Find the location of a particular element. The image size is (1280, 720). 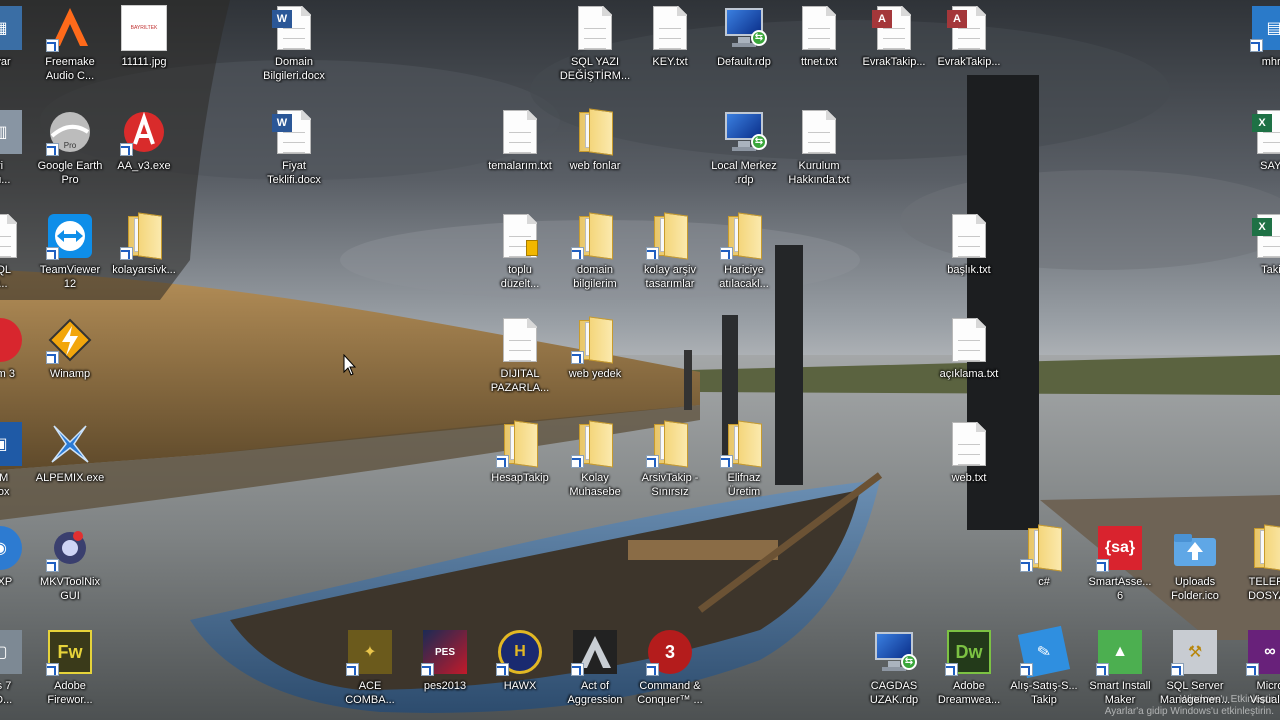

desktop-icon-alpemix: ALPEMIX.exe is located at coordinates (70, 452).